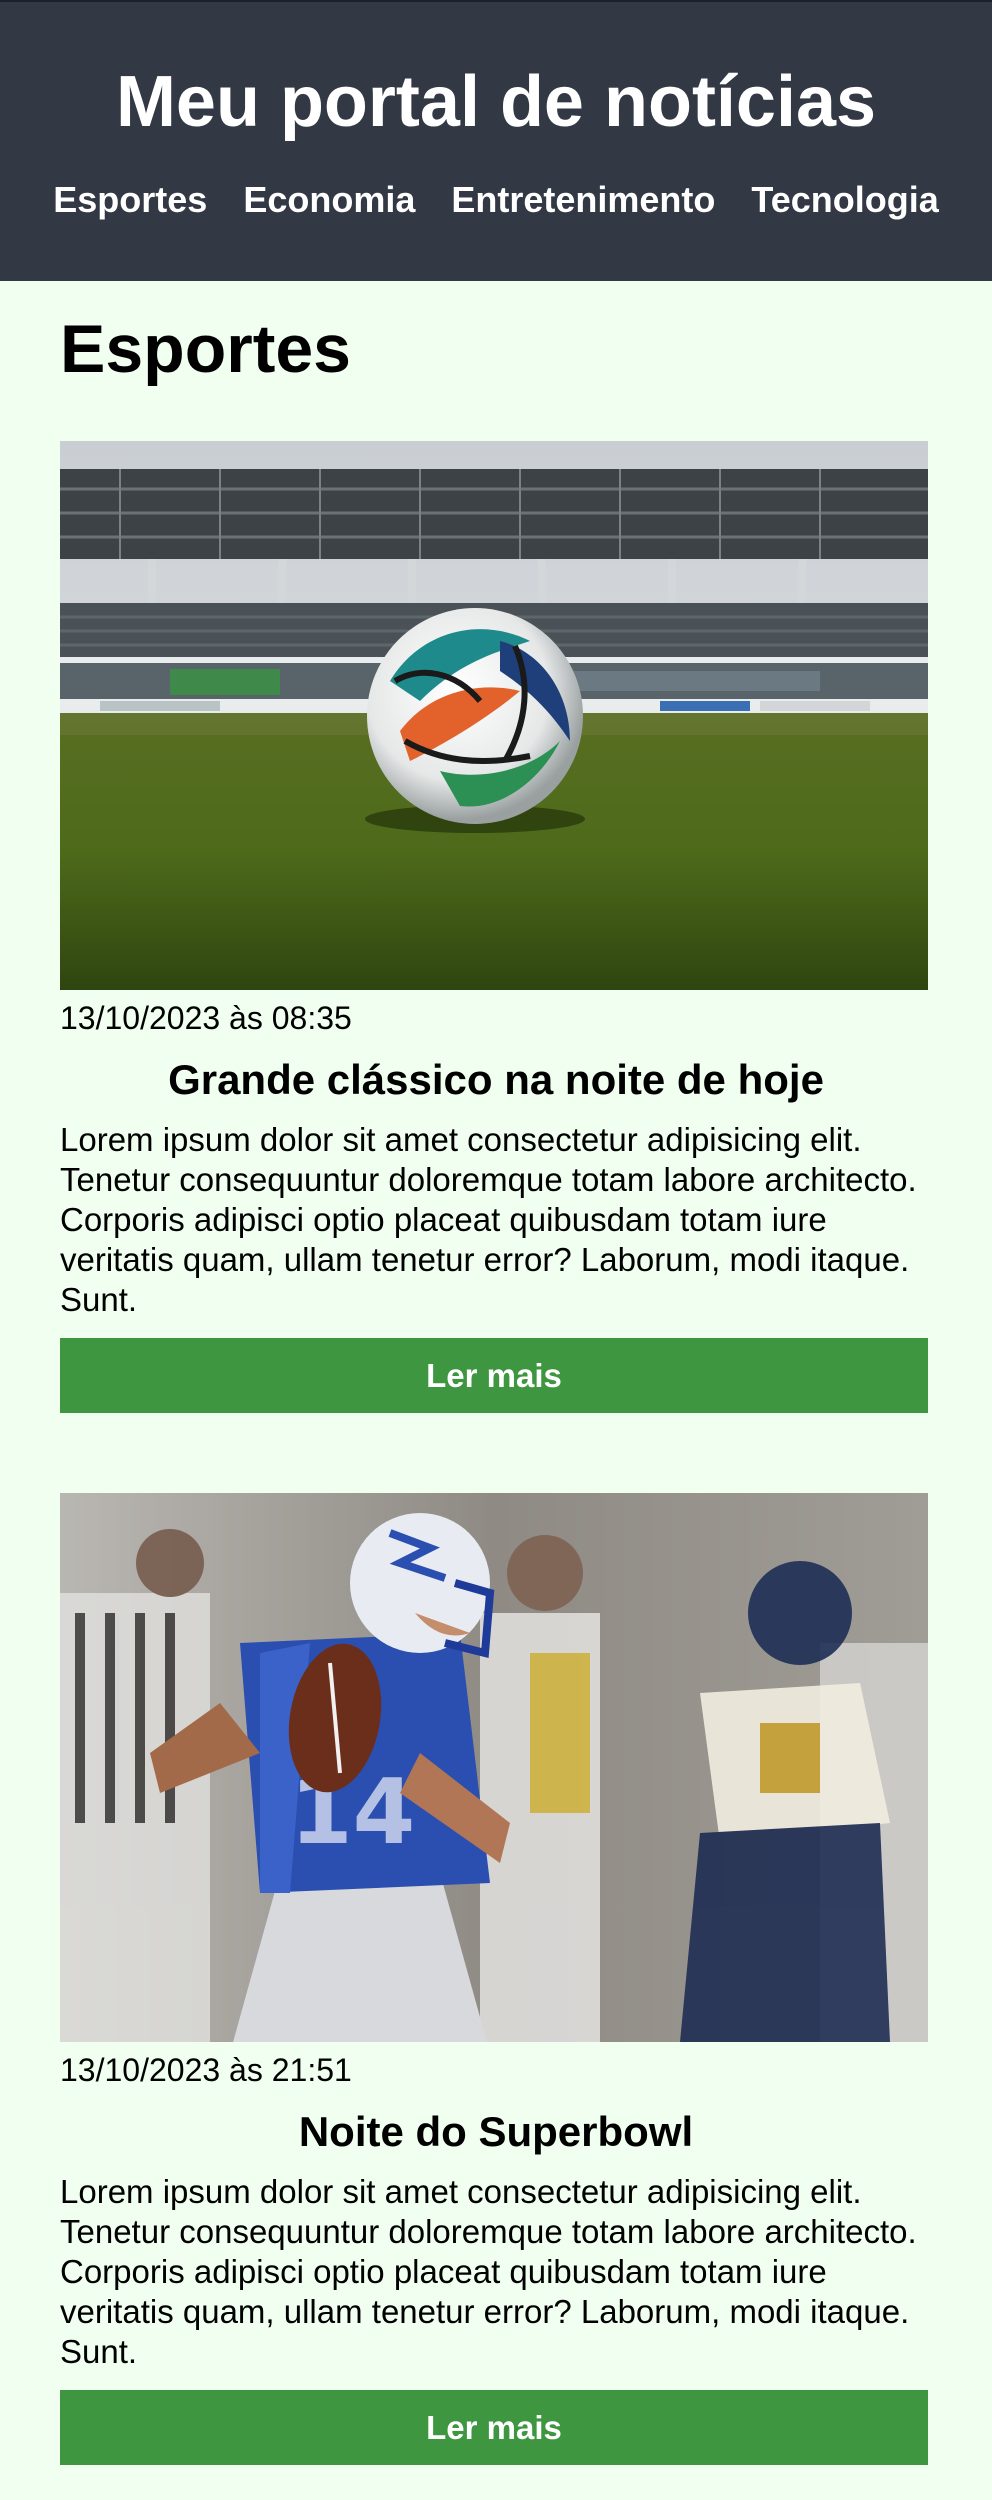 Image resolution: width=992 pixels, height=2500 pixels. What do you see at coordinates (496, 1079) in the screenshot?
I see `article-title: Grande clássico na noite de hoje` at bounding box center [496, 1079].